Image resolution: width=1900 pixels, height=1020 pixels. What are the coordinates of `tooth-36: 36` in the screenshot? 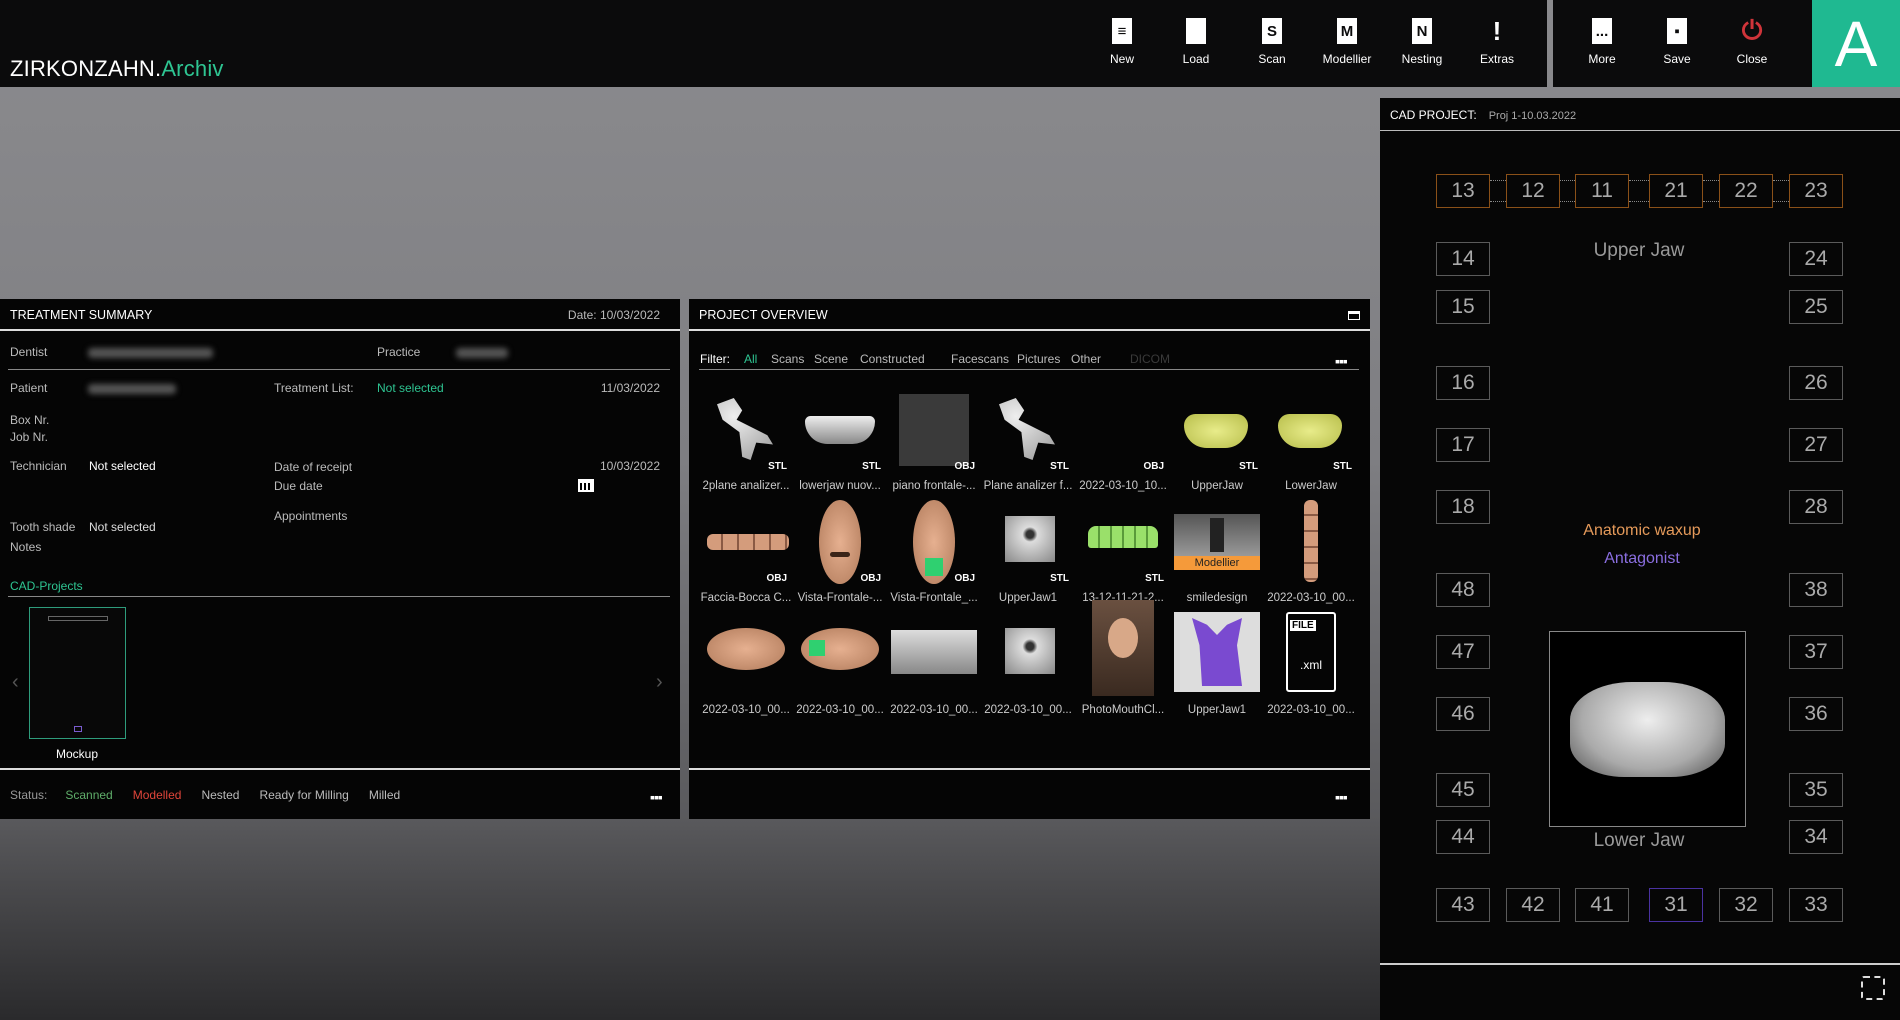 It's located at (1816, 714).